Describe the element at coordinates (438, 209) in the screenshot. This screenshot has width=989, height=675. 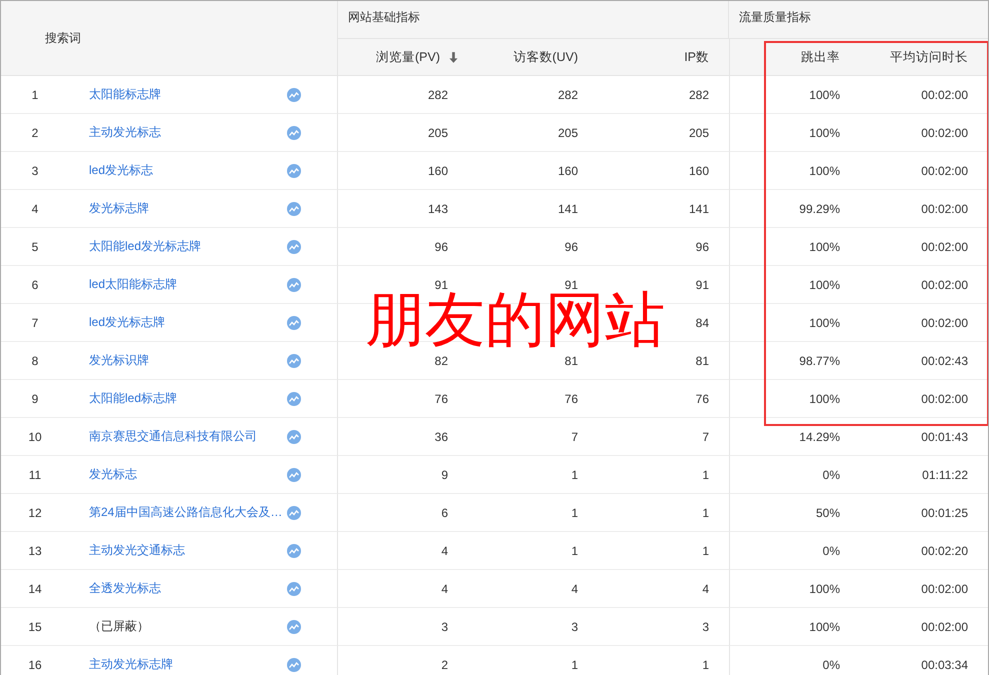
I see `table-cell: 143` at that location.